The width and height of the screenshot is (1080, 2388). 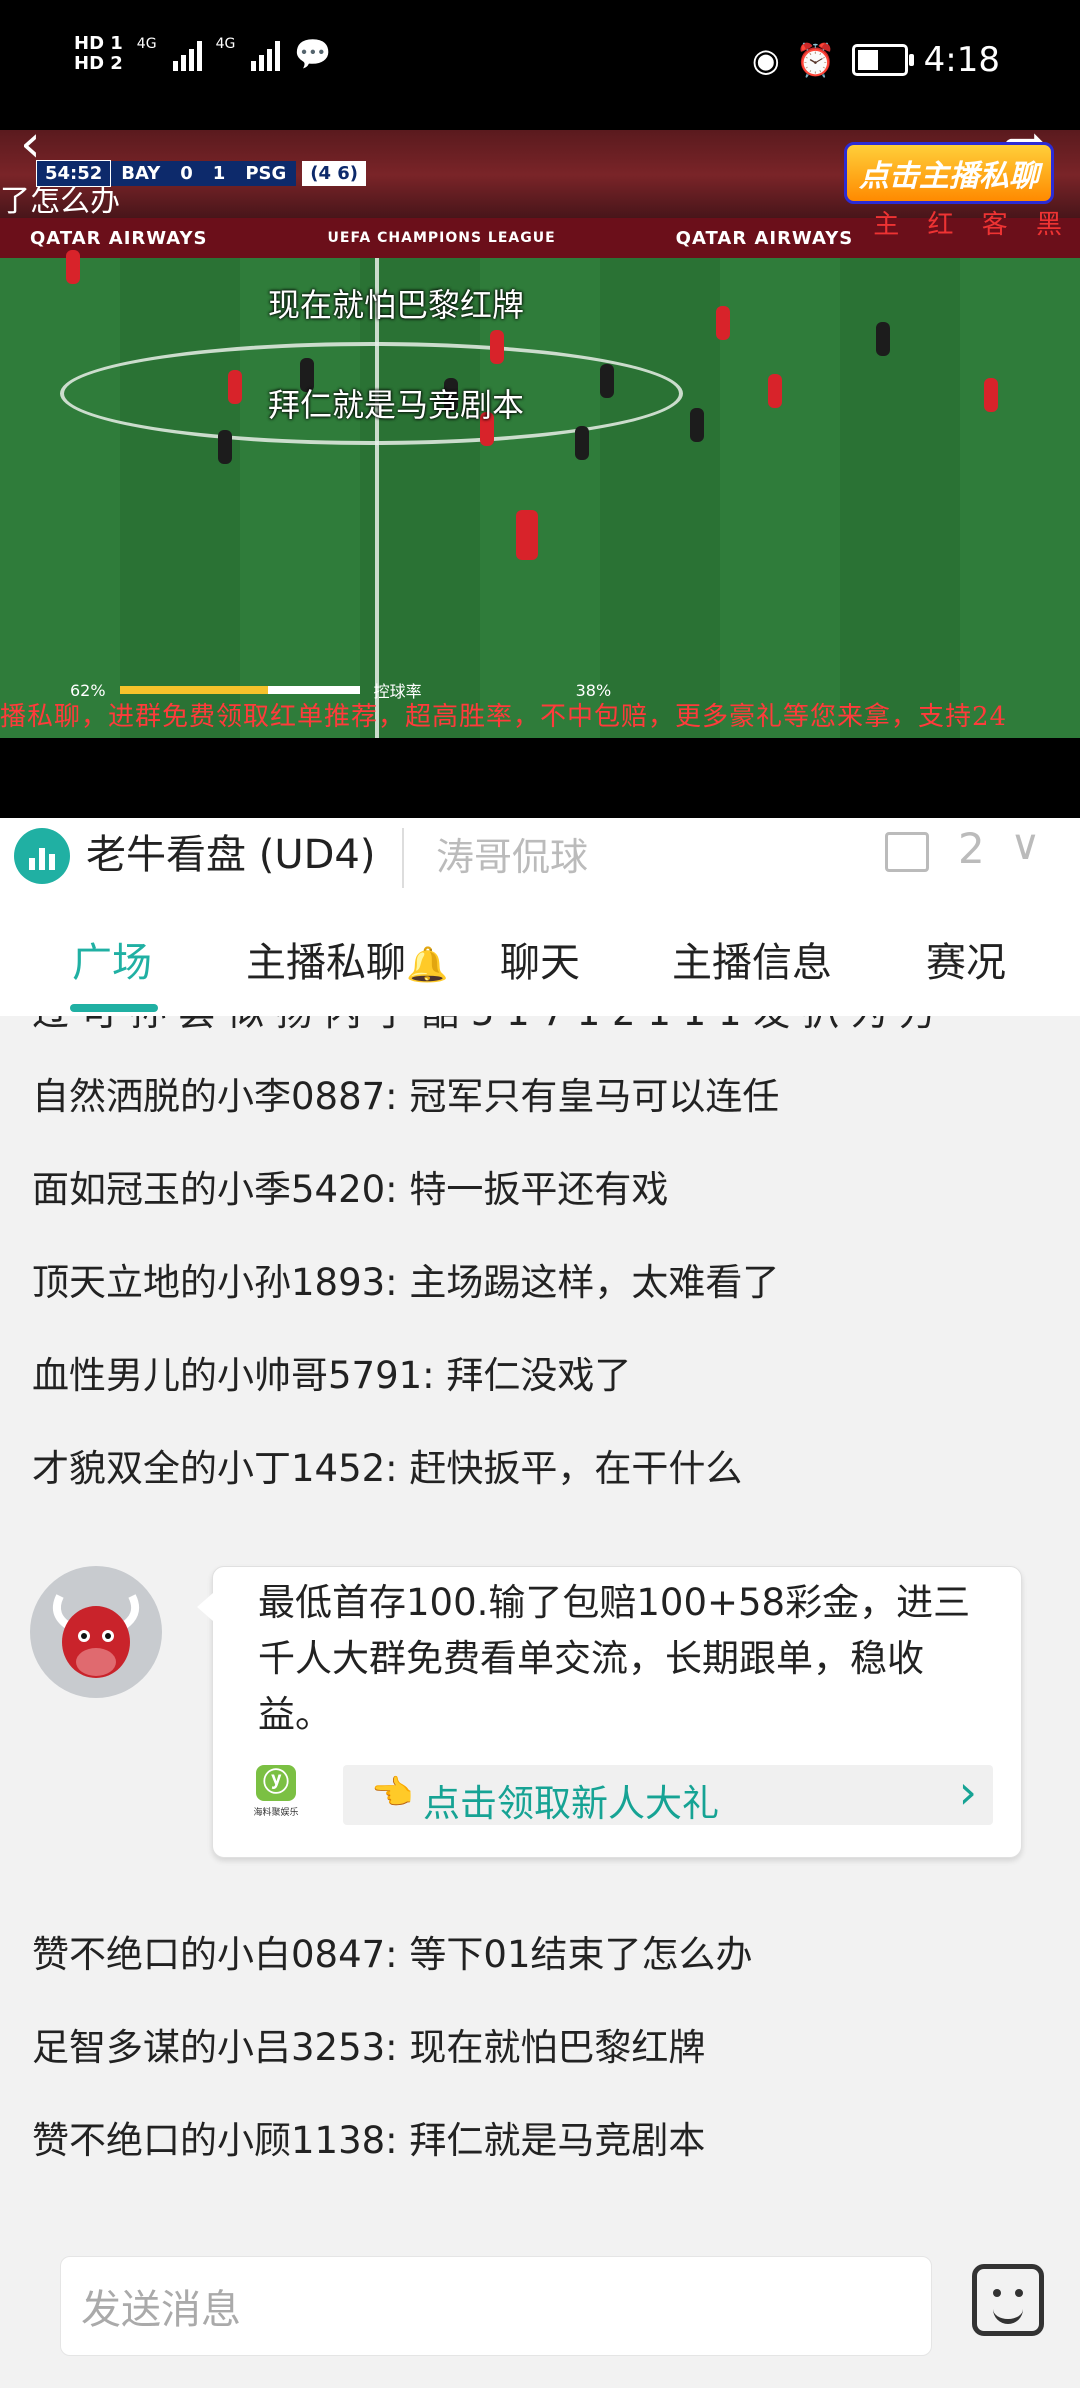 What do you see at coordinates (98, 43) in the screenshot?
I see `hd1-label: HD 1` at bounding box center [98, 43].